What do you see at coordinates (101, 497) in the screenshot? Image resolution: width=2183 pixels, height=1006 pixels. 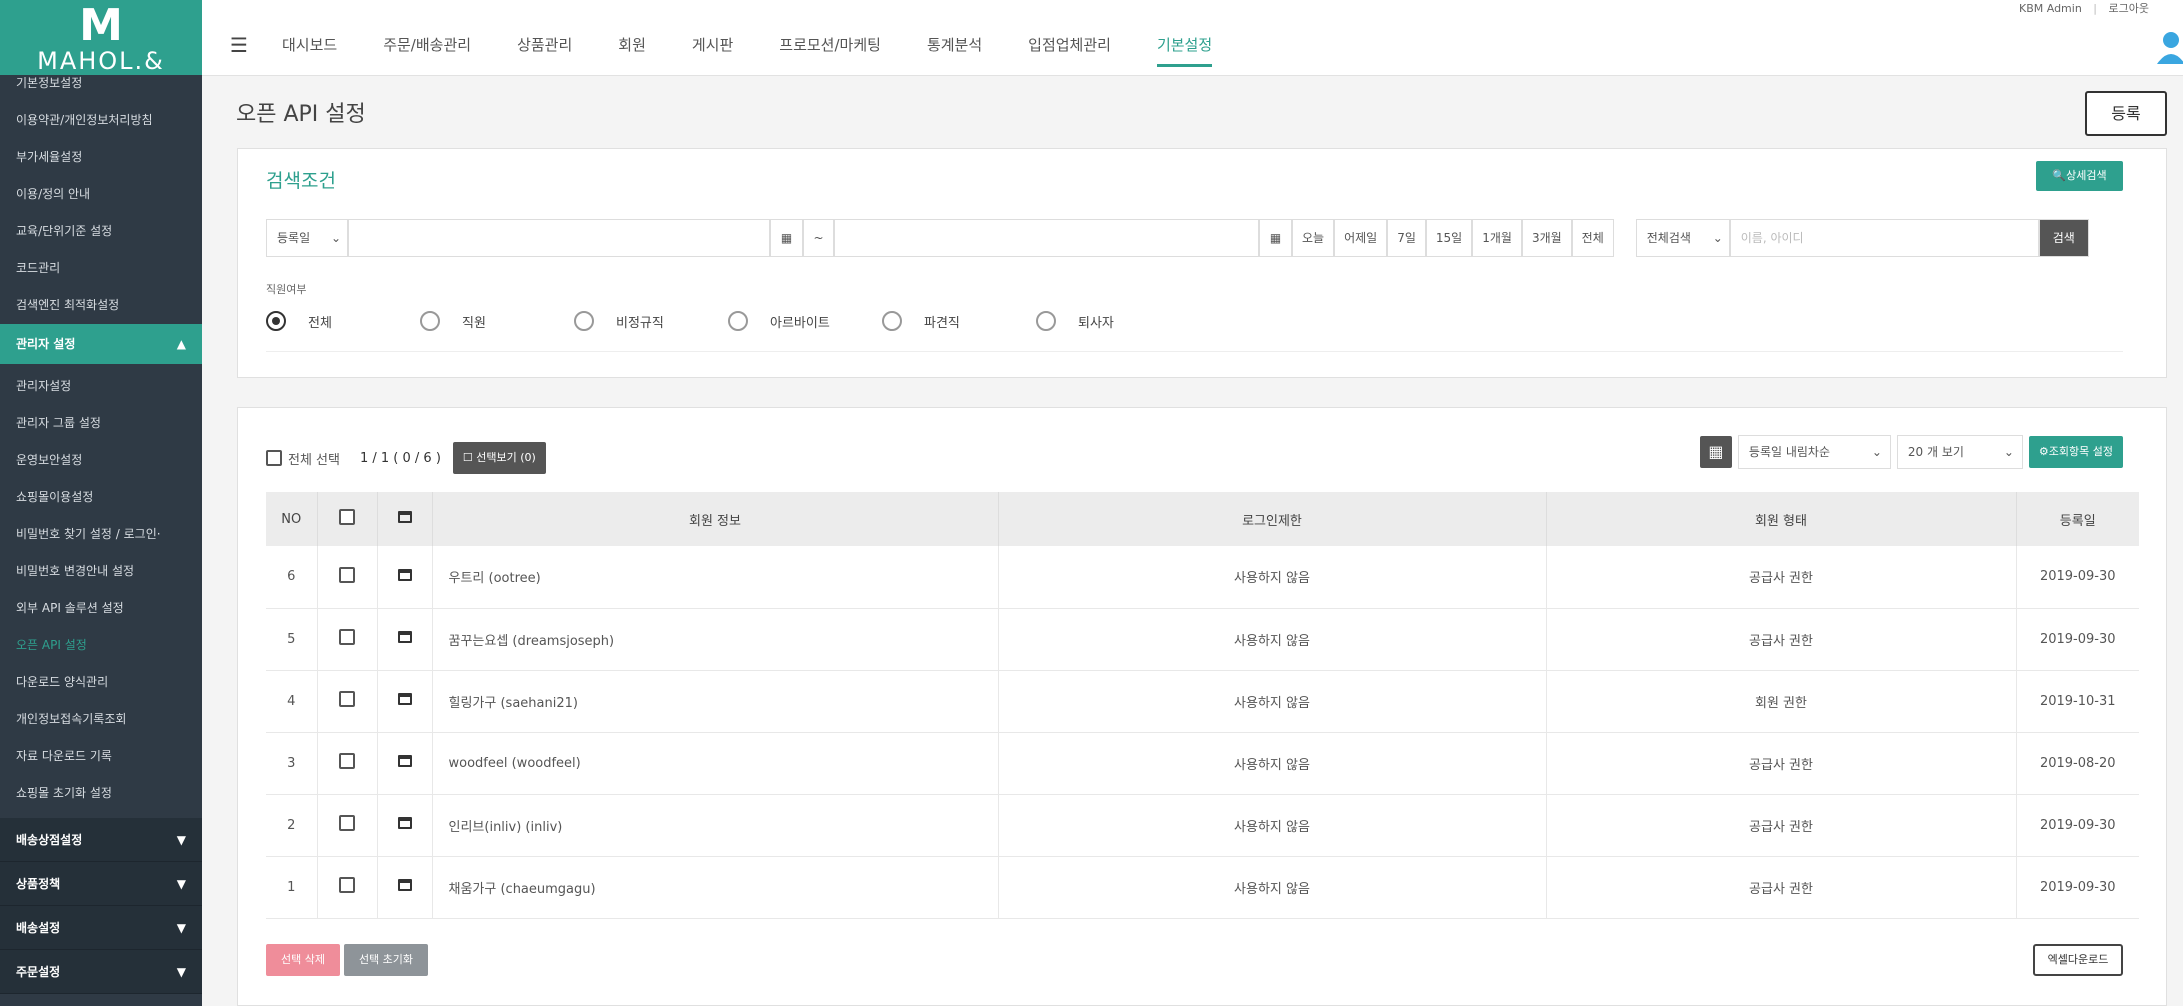 I see `sidebar-item: 쇼핑몰이용설정` at bounding box center [101, 497].